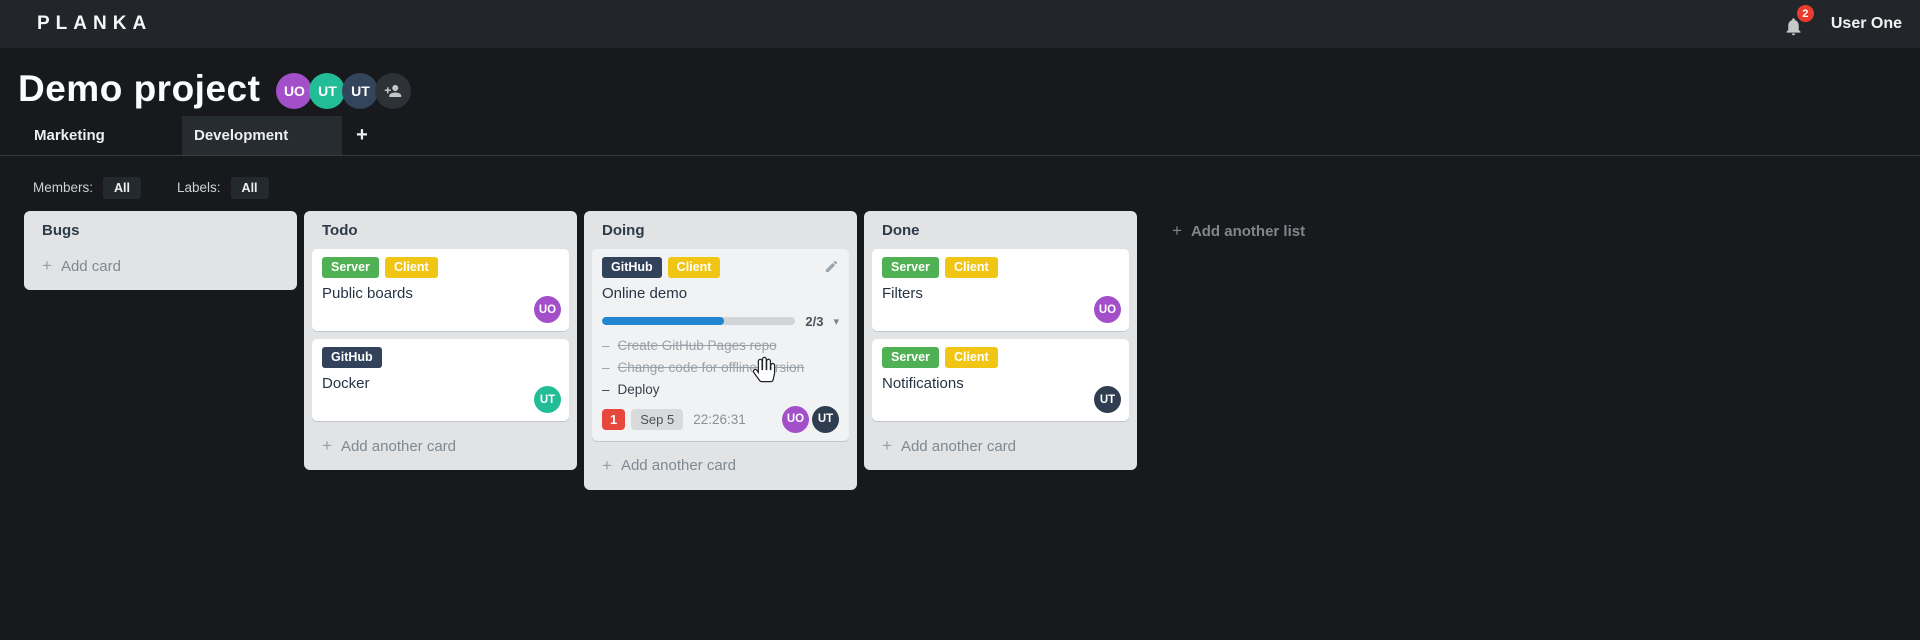  I want to click on card-docker: GitHub Docker UT, so click(440, 380).